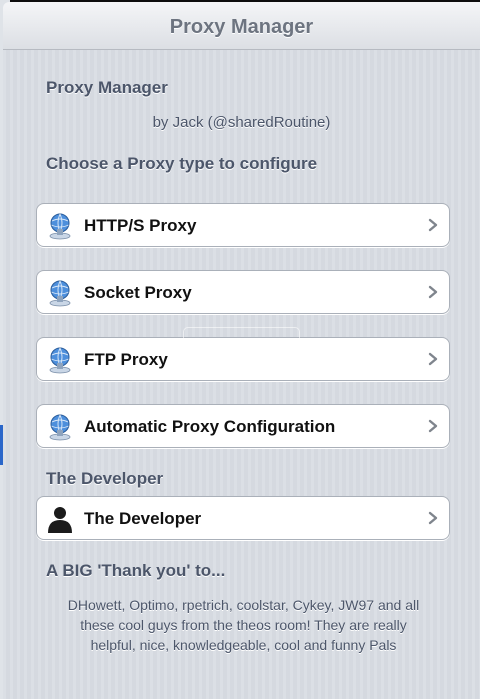 This screenshot has height=699, width=480. What do you see at coordinates (105, 478) in the screenshot?
I see `developer-section-header: The Developer` at bounding box center [105, 478].